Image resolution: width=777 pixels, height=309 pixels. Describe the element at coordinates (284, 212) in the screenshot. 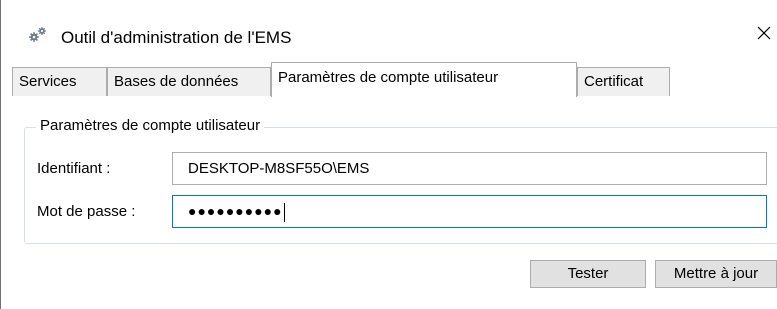

I see `text-caret` at that location.